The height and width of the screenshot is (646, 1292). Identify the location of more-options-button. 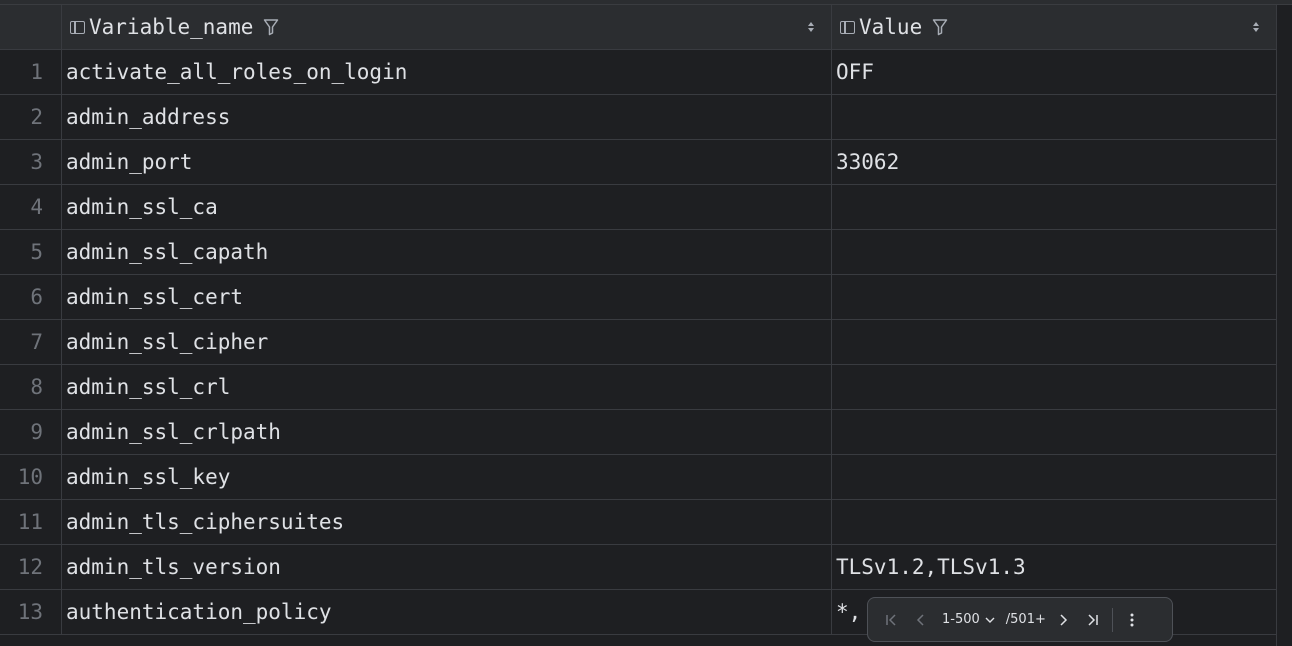
(1132, 620).